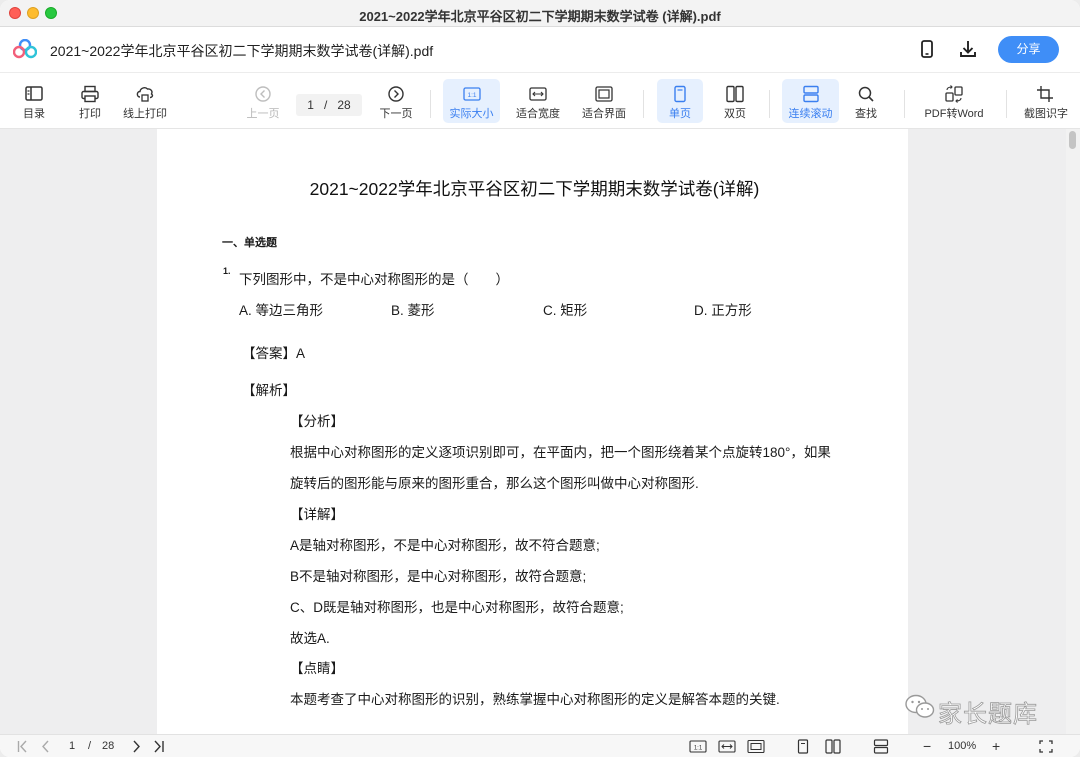 Image resolution: width=1080 pixels, height=757 pixels. I want to click on zoom-level: 100%, so click(962, 746).